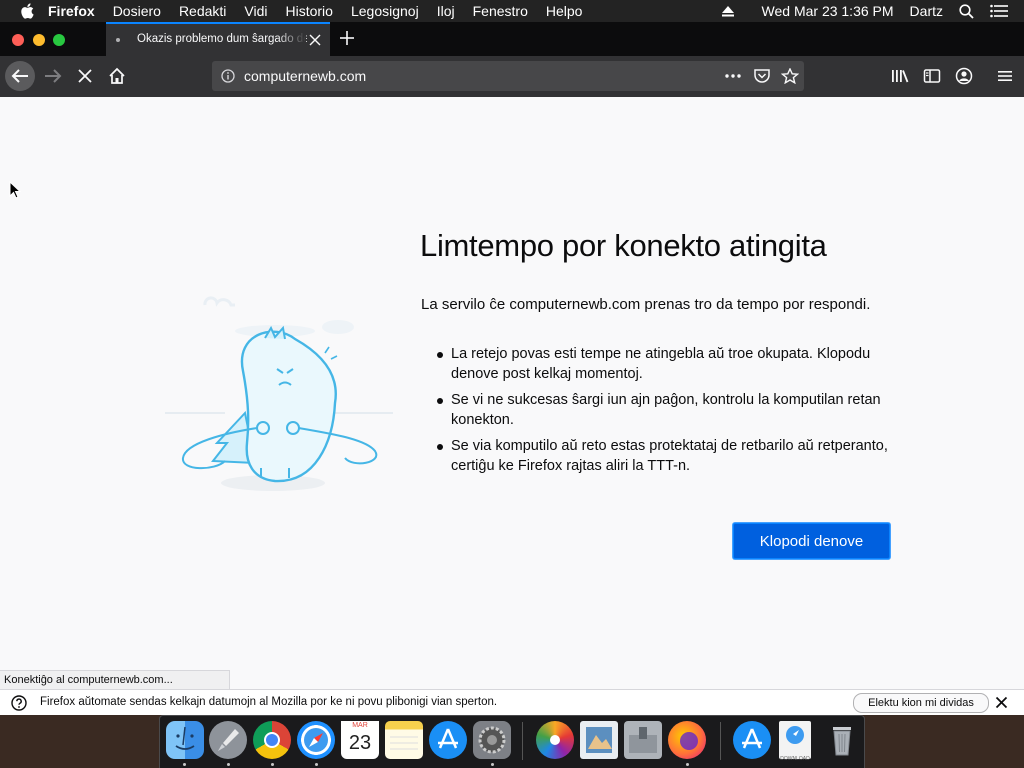 The width and height of the screenshot is (1024, 768). Describe the element at coordinates (500, 11) in the screenshot. I see `menu-fenestro: Fenestro` at that location.